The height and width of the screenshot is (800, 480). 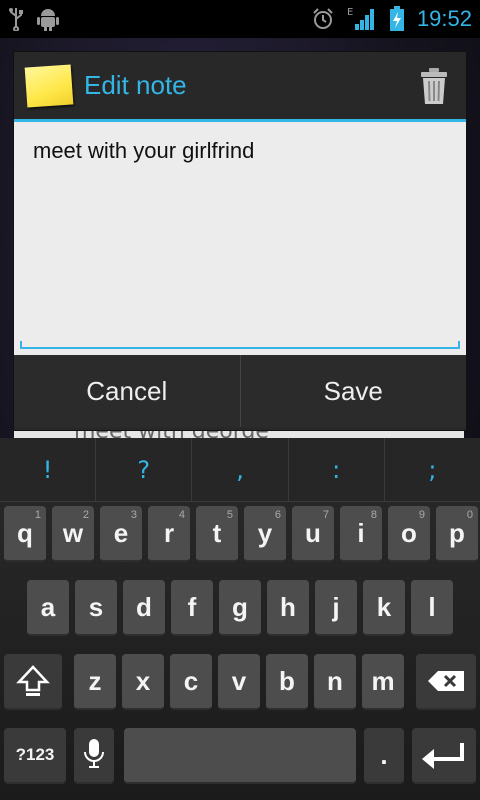 I want to click on space-key, so click(x=240, y=756).